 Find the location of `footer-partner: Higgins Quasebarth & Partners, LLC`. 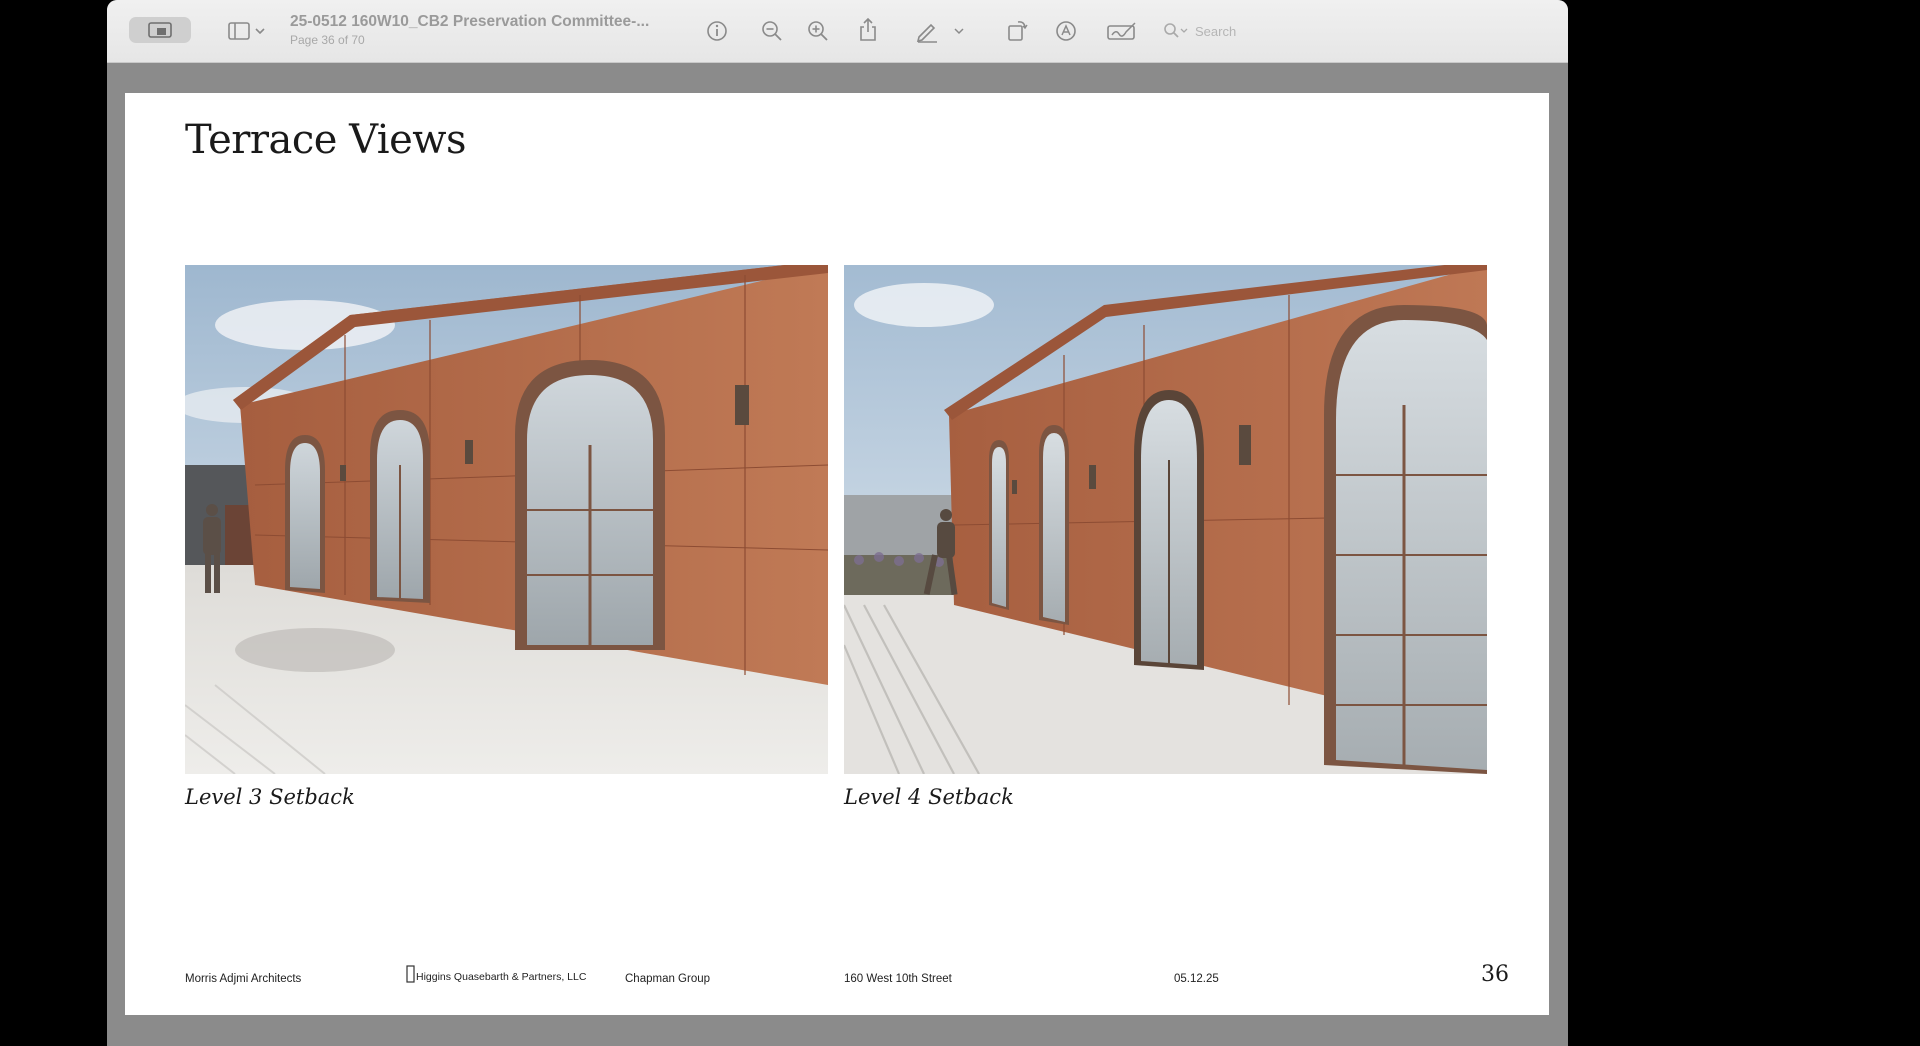

footer-partner: Higgins Quasebarth & Partners, LLC is located at coordinates (496, 974).